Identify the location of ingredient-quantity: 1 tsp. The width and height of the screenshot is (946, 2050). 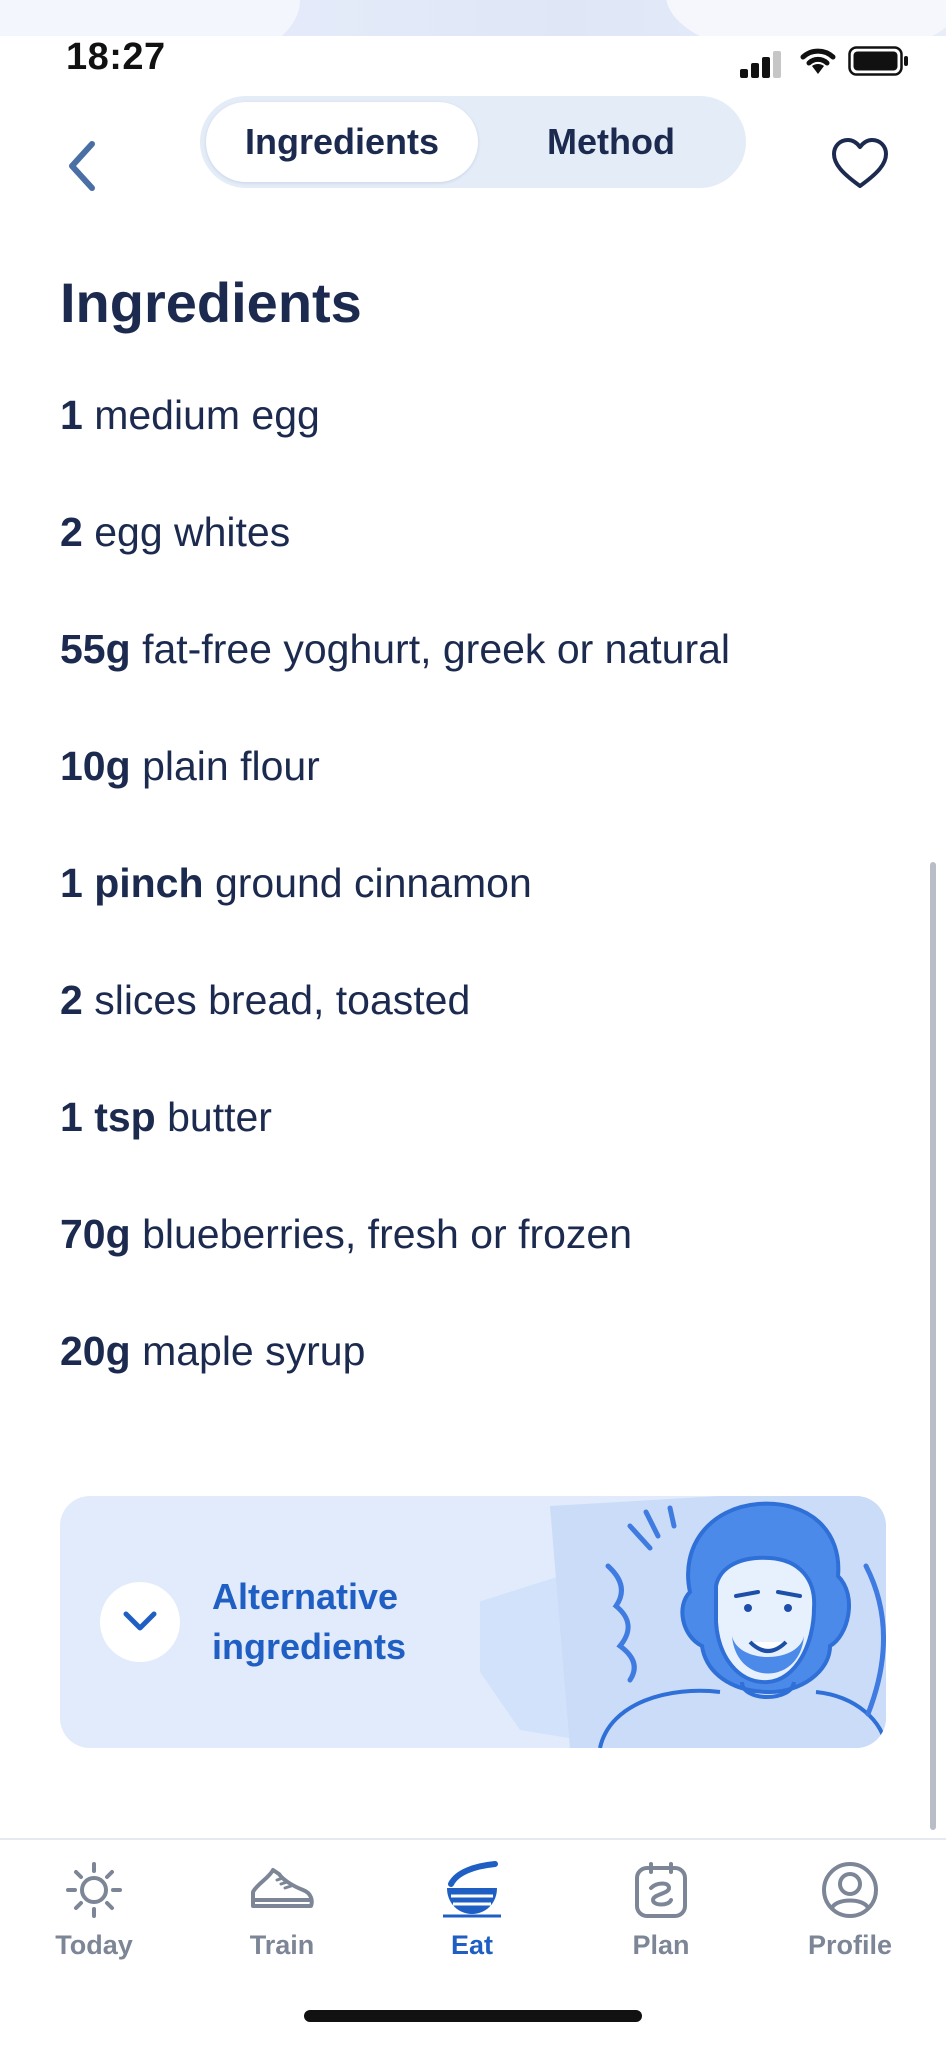
(108, 1117).